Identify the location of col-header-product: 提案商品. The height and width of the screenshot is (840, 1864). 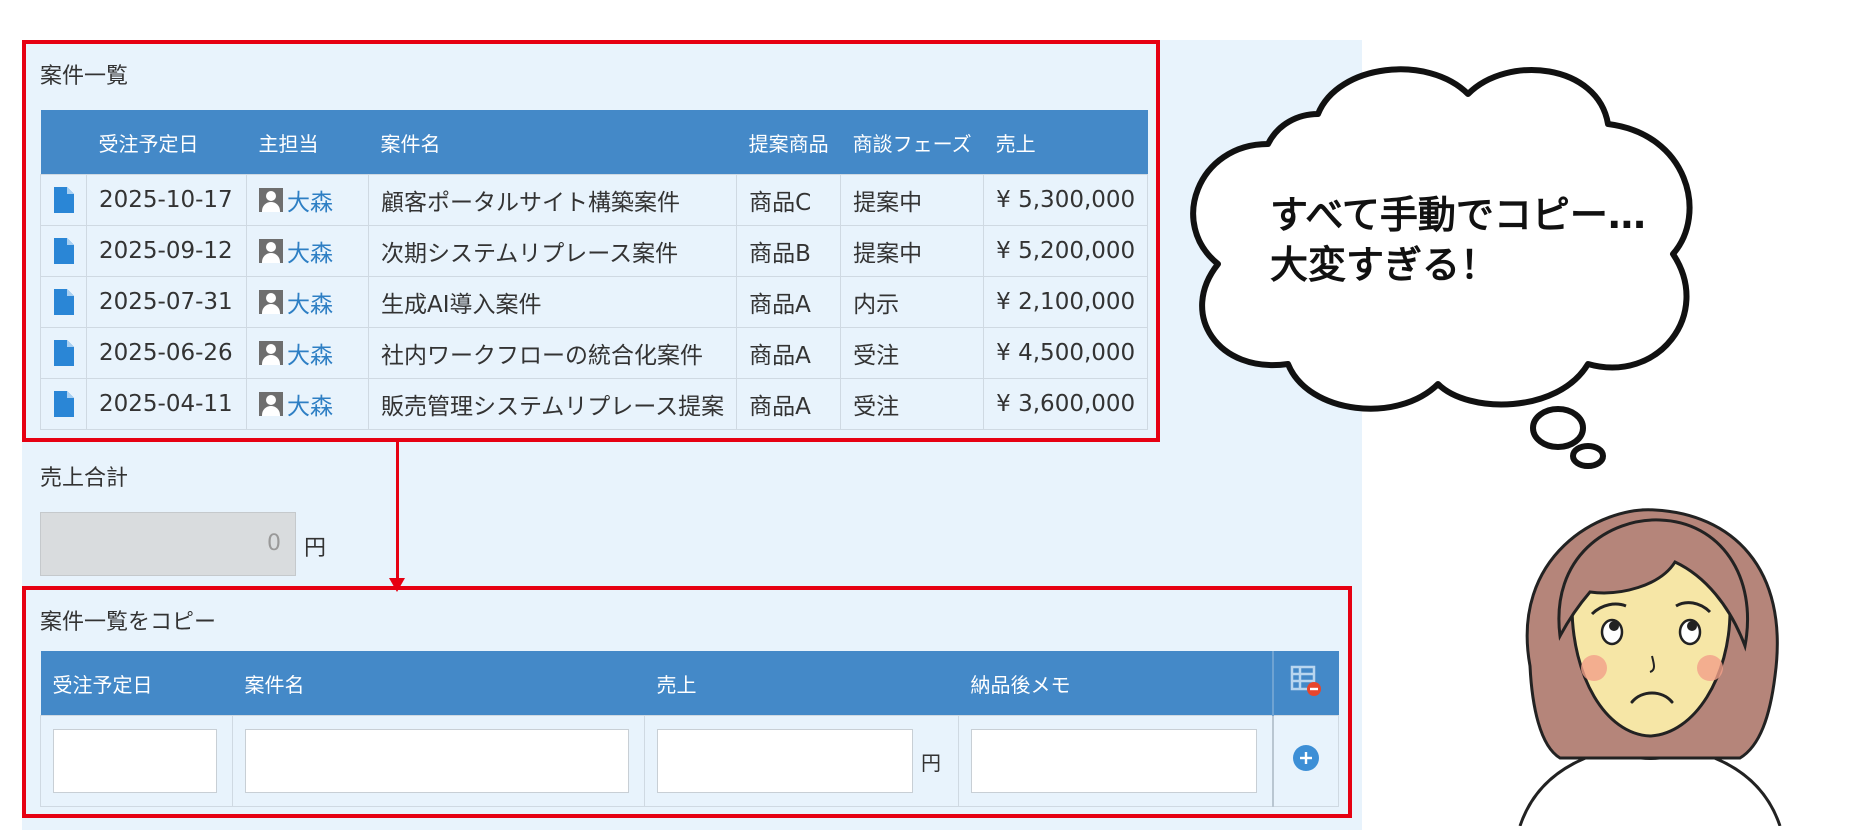
(788, 142).